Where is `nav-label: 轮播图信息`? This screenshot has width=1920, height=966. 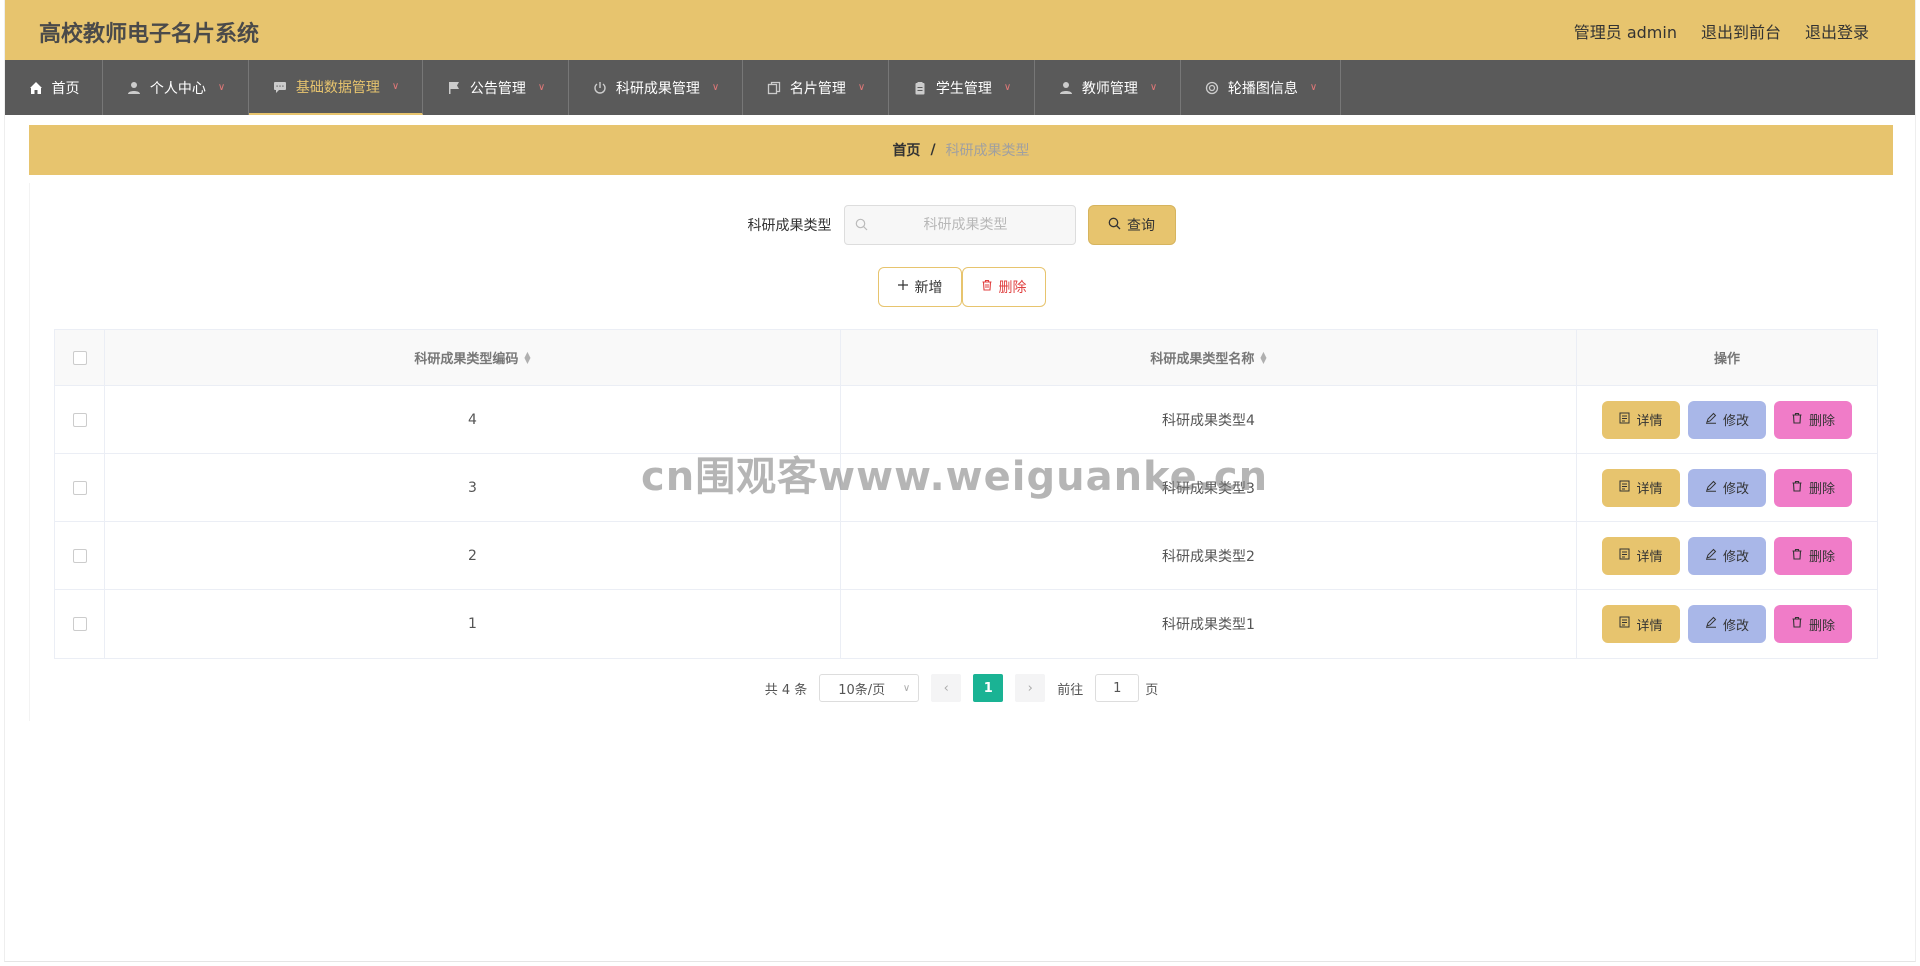
nav-label: 轮播图信息 is located at coordinates (1262, 88).